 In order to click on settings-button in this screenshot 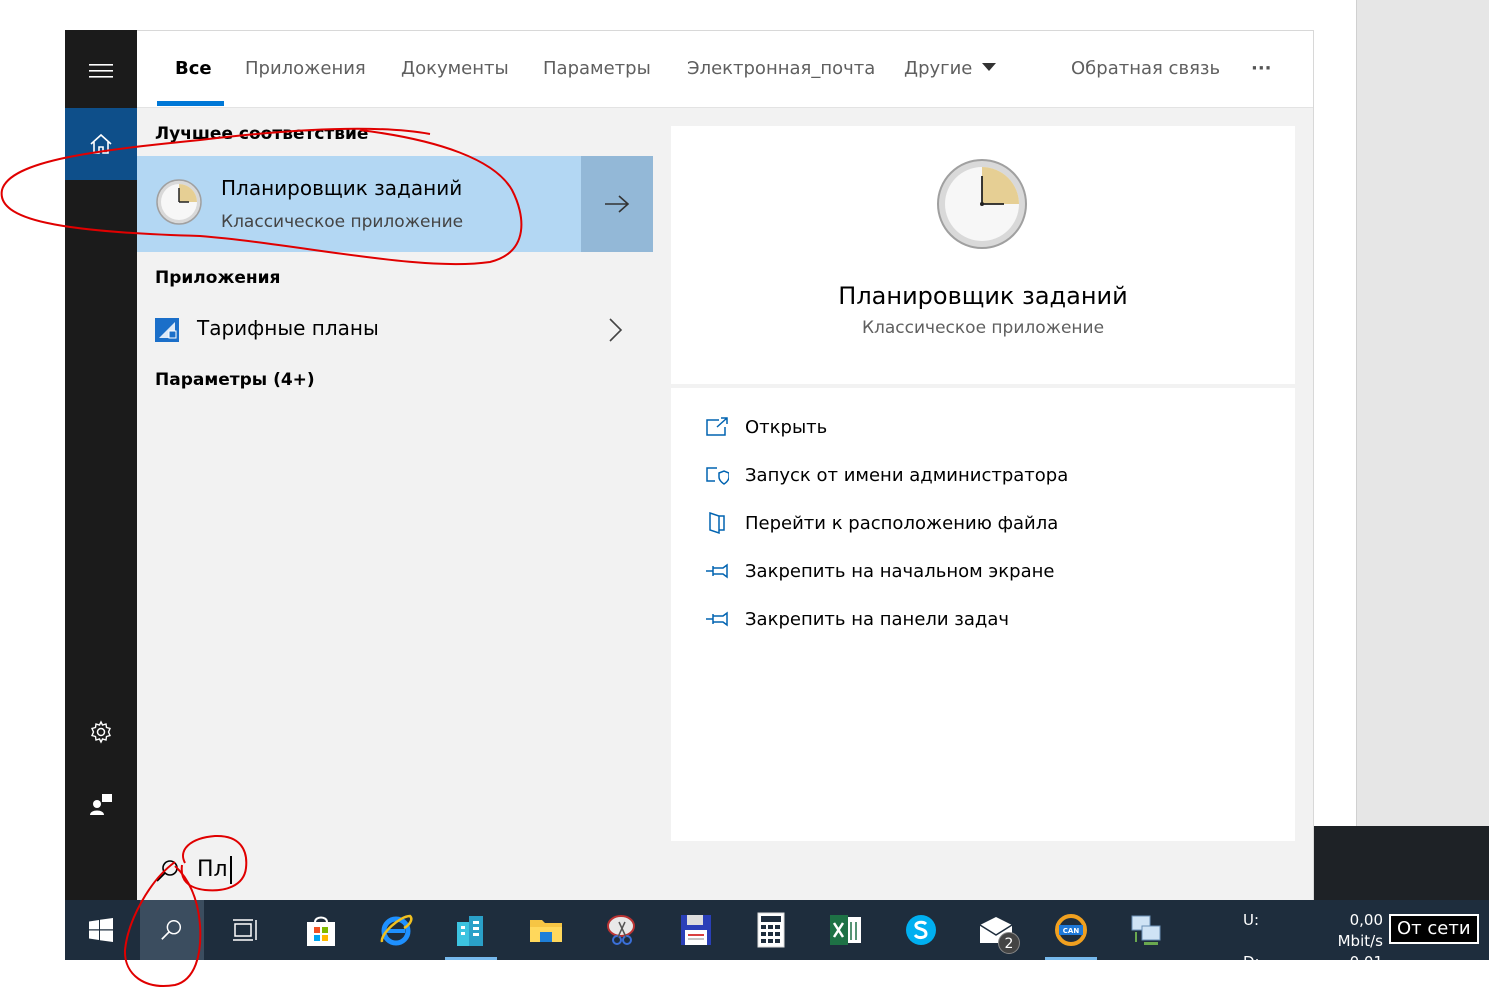, I will do `click(101, 732)`.